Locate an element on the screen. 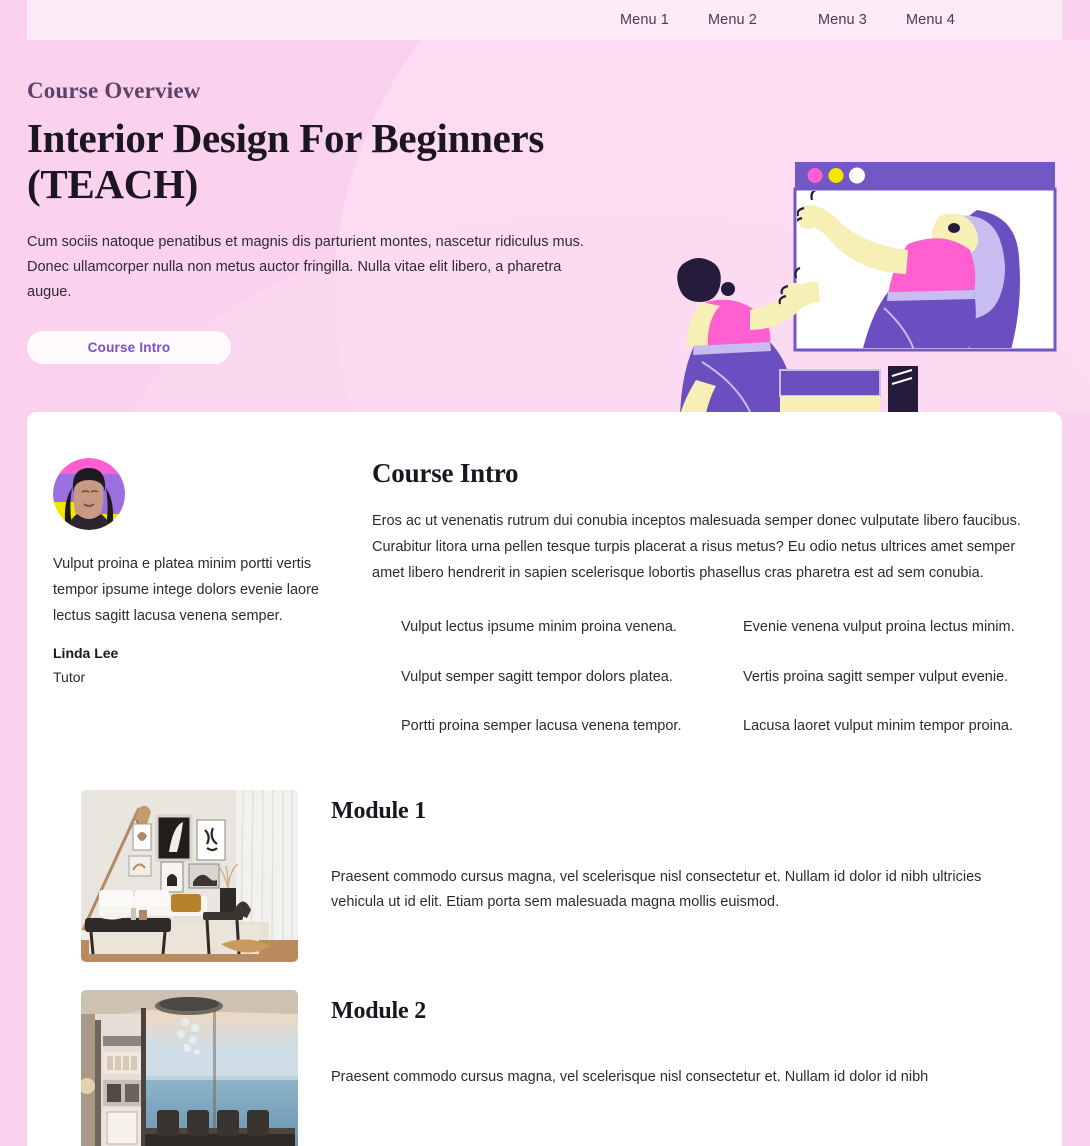  tutor-avatar is located at coordinates (89, 494).